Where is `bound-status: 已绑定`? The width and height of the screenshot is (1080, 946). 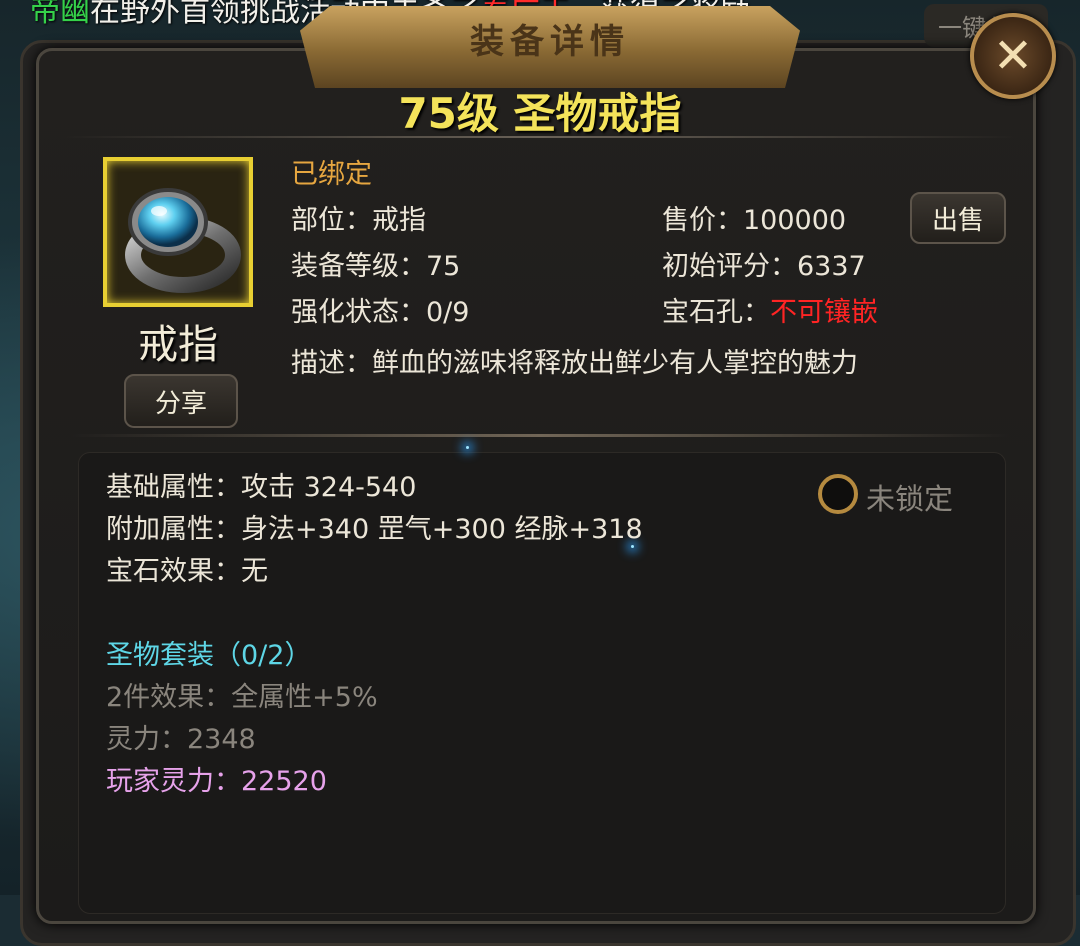
bound-status: 已绑定 is located at coordinates (331, 174).